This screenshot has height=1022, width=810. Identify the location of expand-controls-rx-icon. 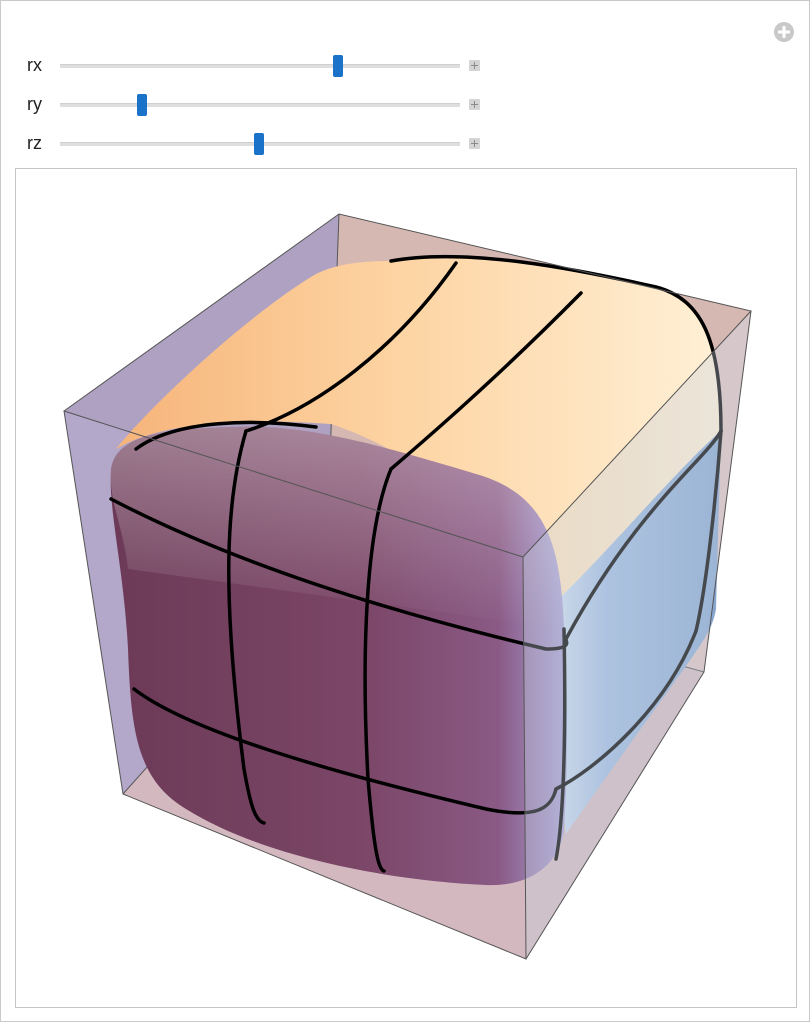
(474, 65).